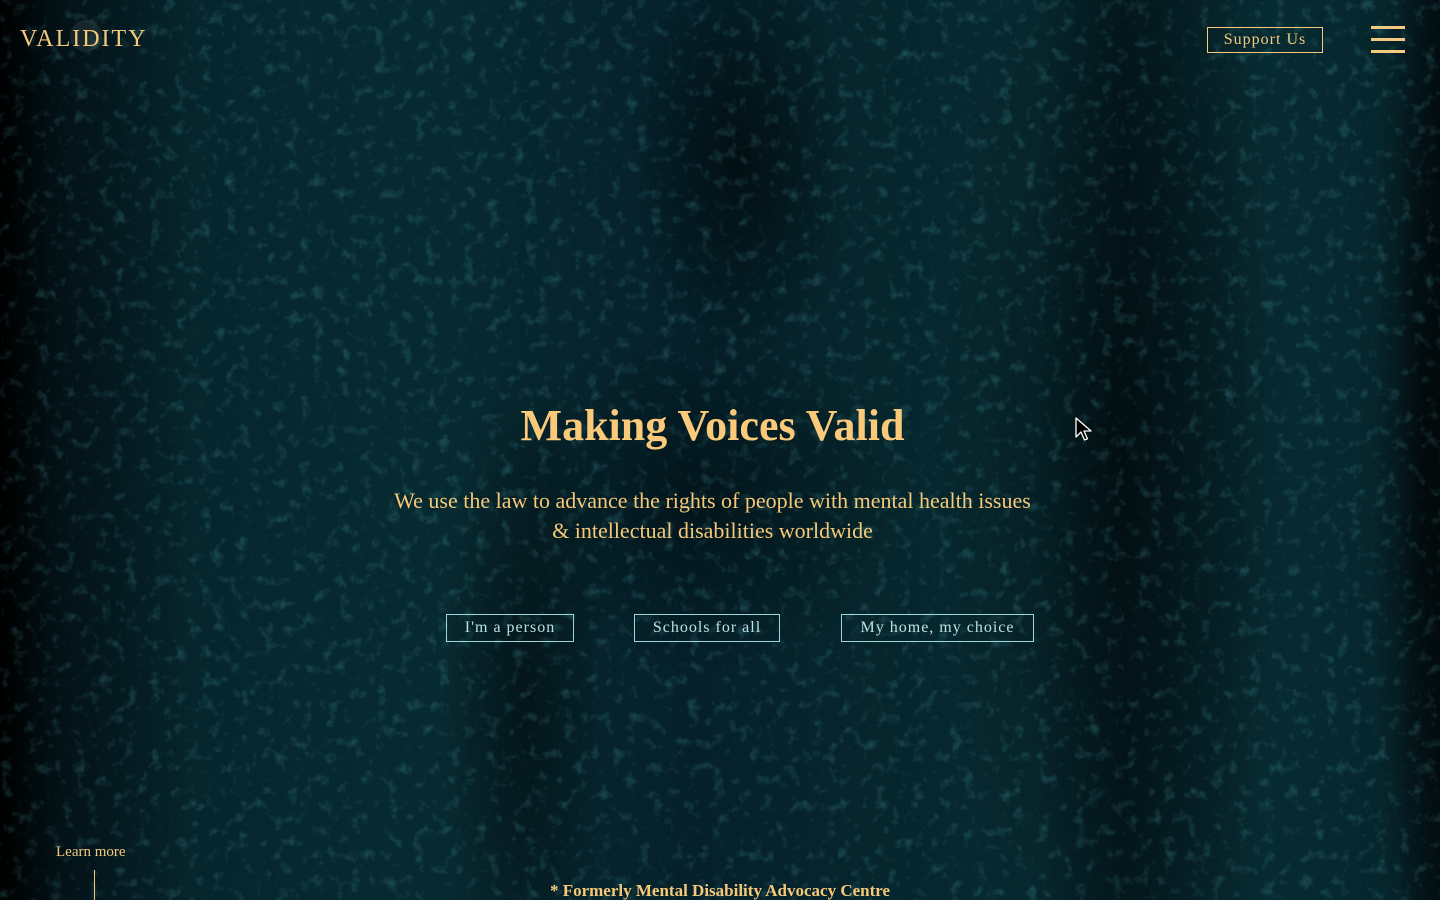 The image size is (1440, 900). I want to click on hamburger-menu-icon, so click(1388, 40).